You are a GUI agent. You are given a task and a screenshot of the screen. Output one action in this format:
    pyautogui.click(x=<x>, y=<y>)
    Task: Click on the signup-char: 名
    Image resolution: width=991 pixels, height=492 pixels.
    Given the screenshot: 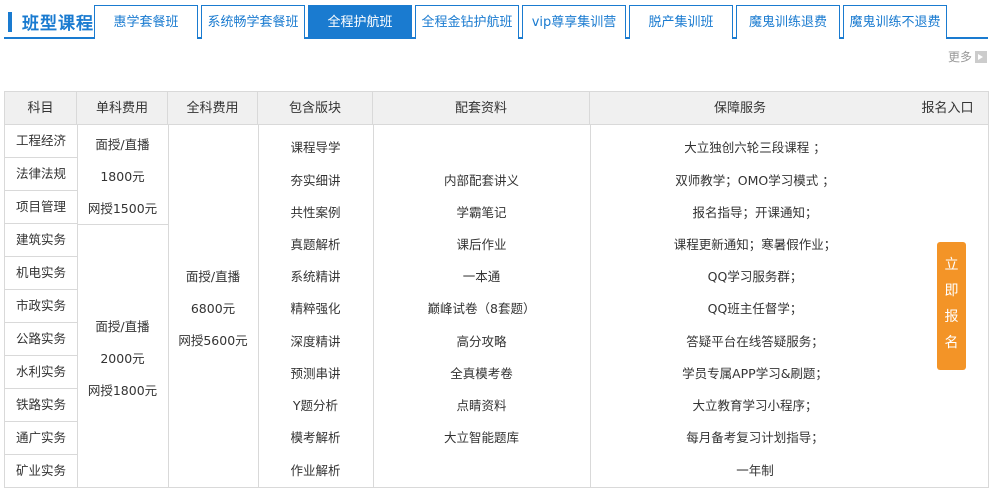 What is the action you would take?
    pyautogui.click(x=951, y=343)
    